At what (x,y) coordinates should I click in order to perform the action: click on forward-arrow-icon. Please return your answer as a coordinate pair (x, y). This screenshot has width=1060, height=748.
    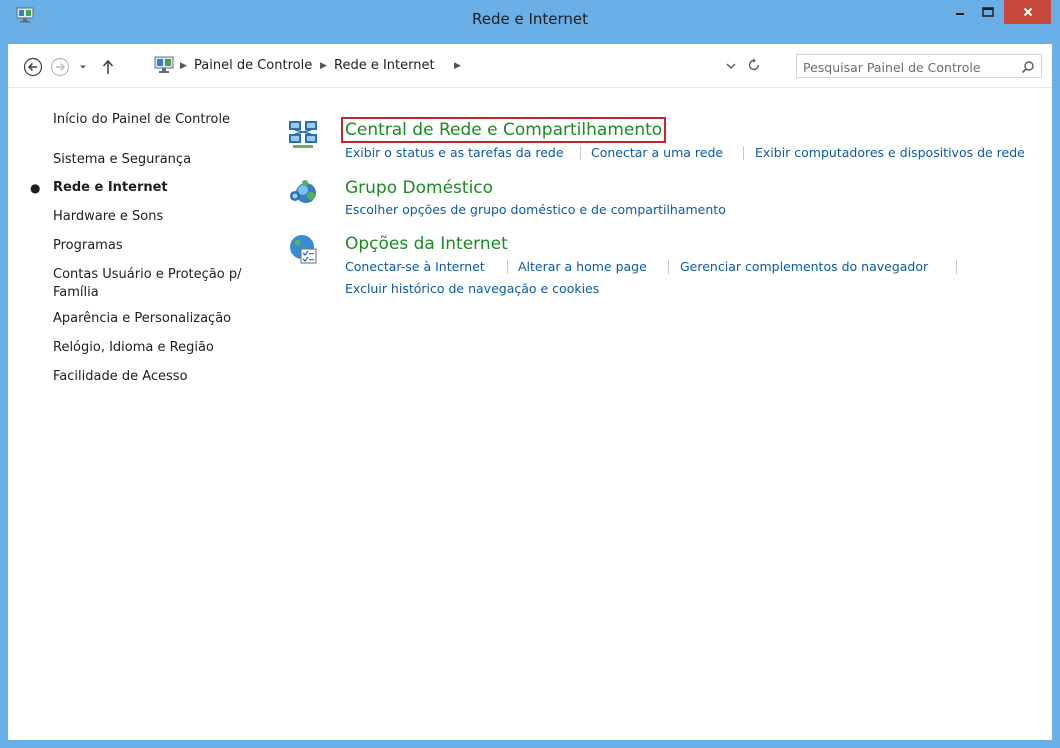
    Looking at the image, I should click on (60, 67).